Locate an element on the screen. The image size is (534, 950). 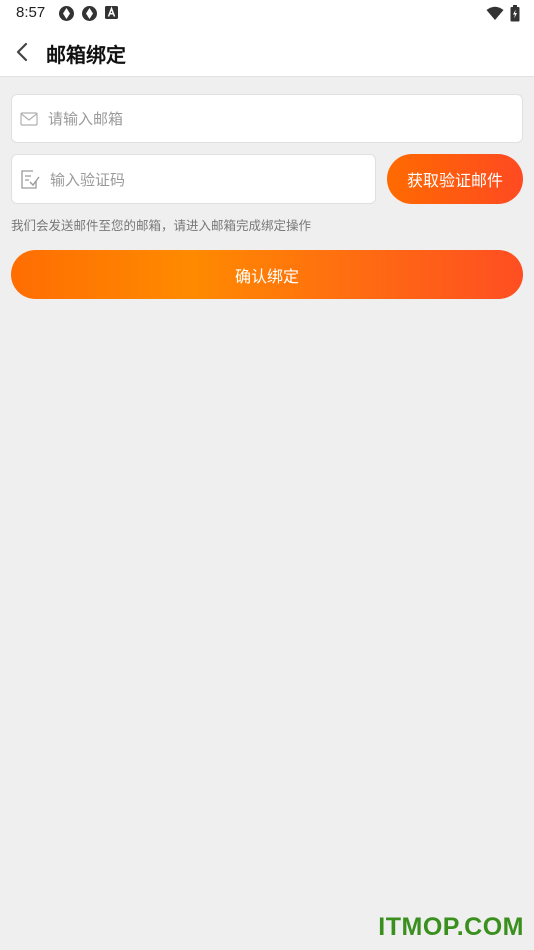
status-notification-icons is located at coordinates (89, 13).